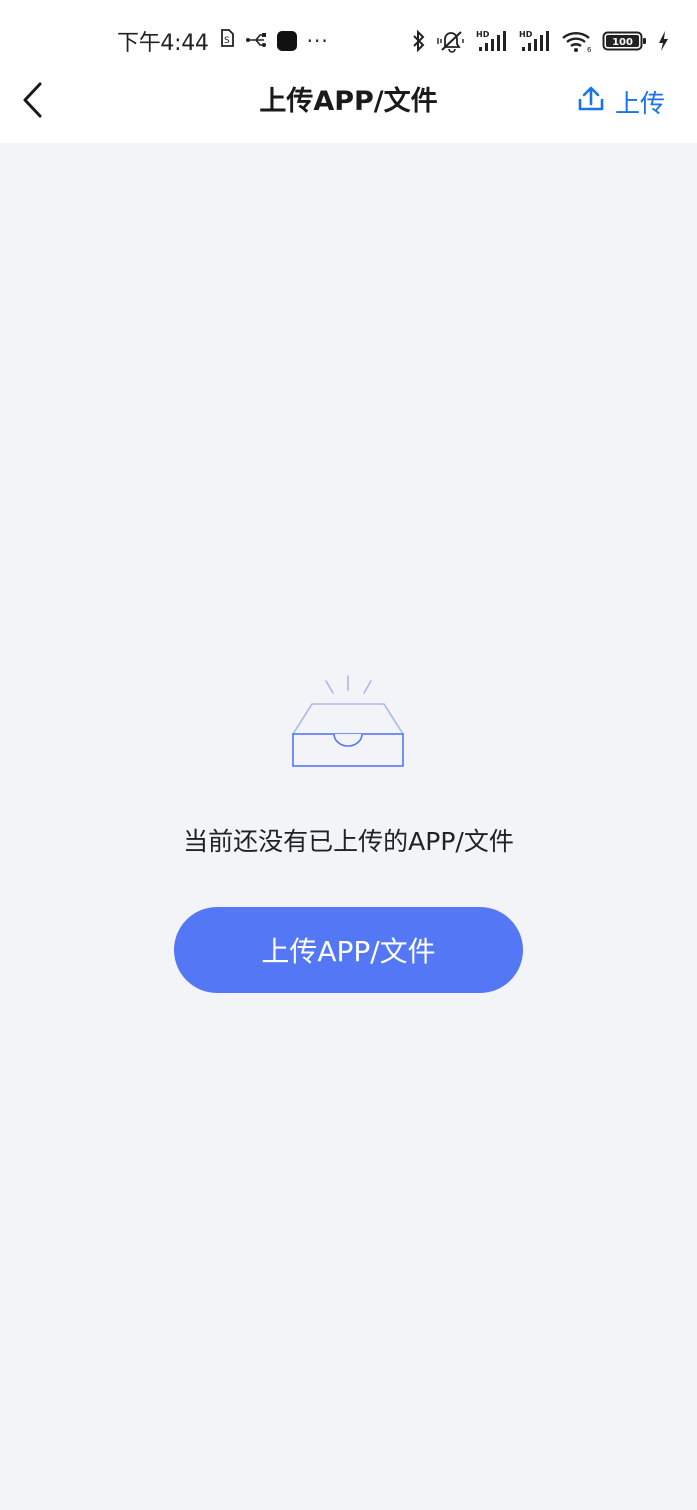  Describe the element at coordinates (286, 41) in the screenshot. I see `app-notification-icon` at that location.